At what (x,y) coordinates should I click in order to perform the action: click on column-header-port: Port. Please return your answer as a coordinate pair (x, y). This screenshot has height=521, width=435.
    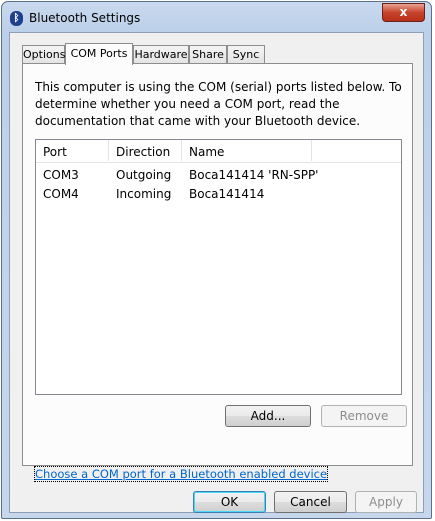
    Looking at the image, I should click on (55, 152).